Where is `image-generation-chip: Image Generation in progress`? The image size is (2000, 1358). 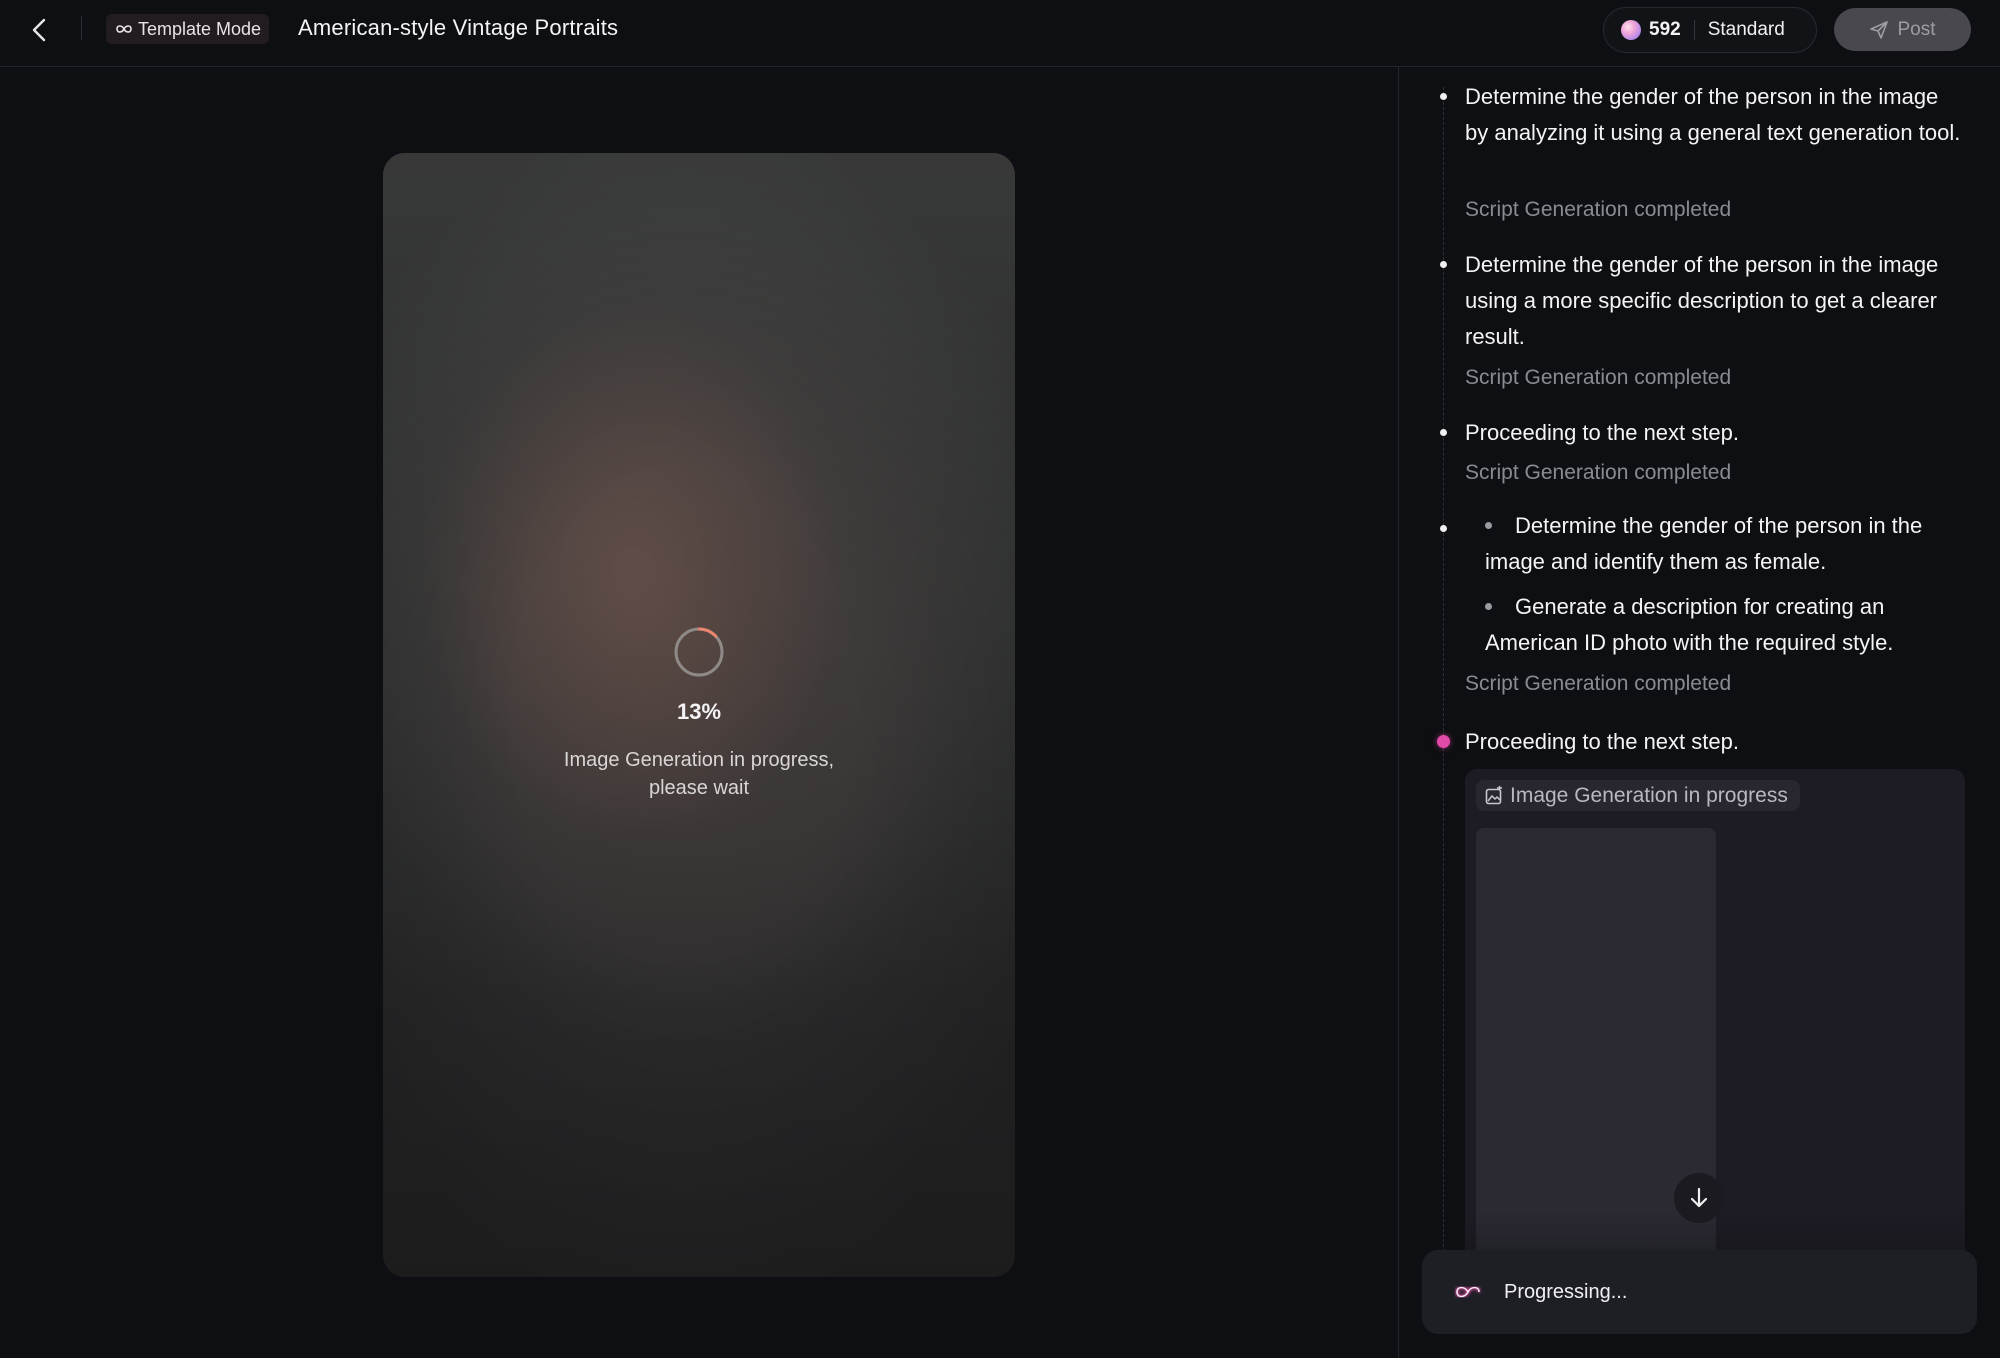
image-generation-chip: Image Generation in progress is located at coordinates (1638, 795).